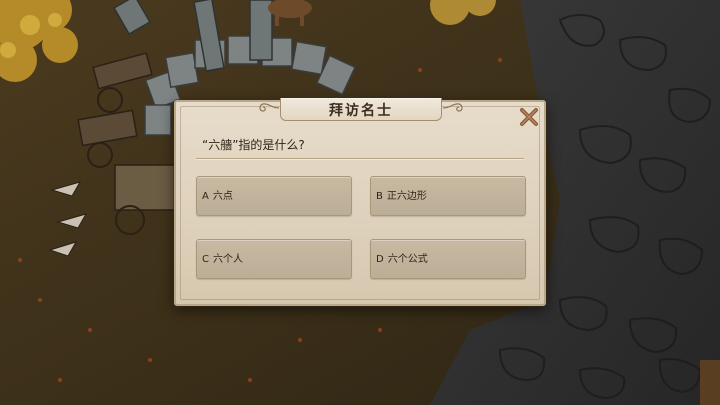  What do you see at coordinates (253, 145) in the screenshot?
I see `question-text: “六艢”指的是什么?` at bounding box center [253, 145].